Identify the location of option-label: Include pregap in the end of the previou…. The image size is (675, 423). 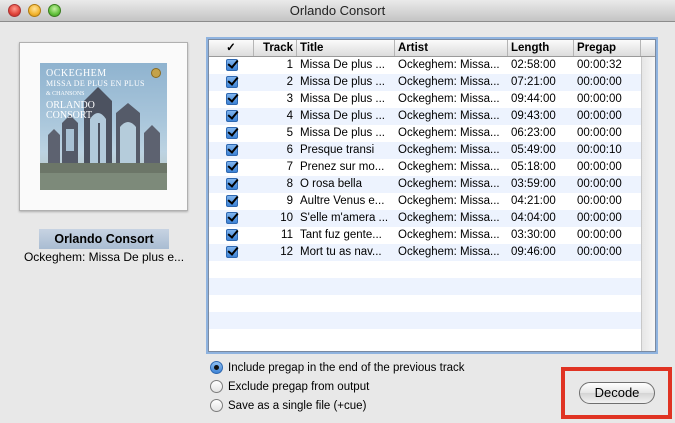
(346, 368).